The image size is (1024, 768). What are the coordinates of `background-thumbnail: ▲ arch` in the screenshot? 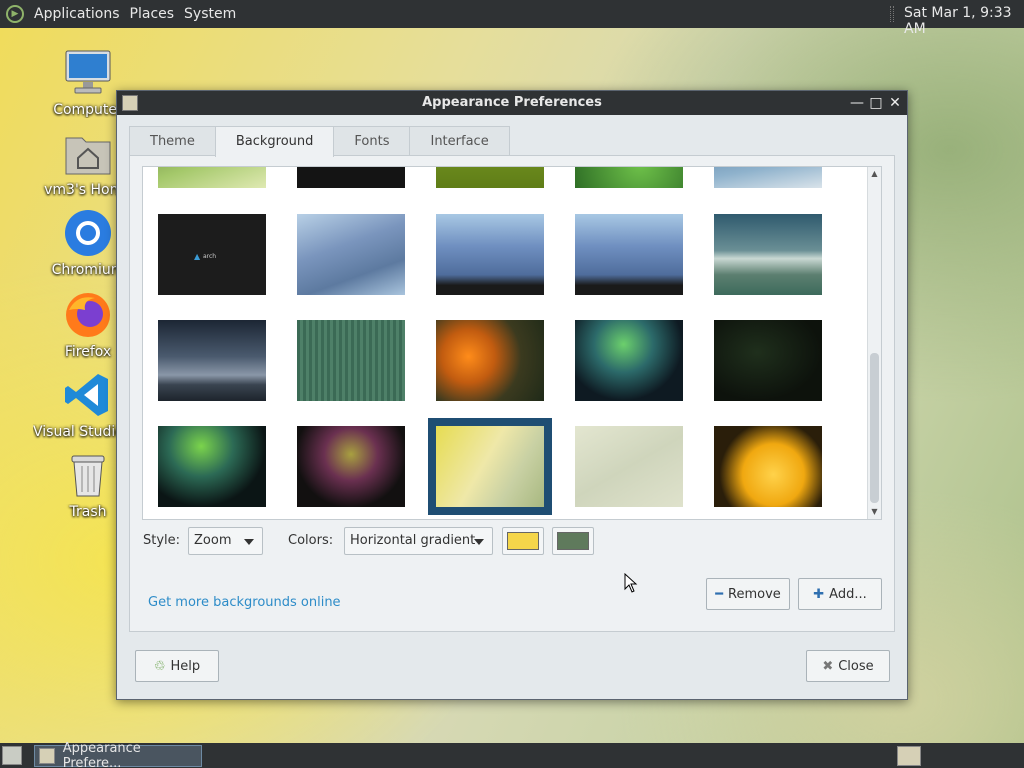 It's located at (212, 254).